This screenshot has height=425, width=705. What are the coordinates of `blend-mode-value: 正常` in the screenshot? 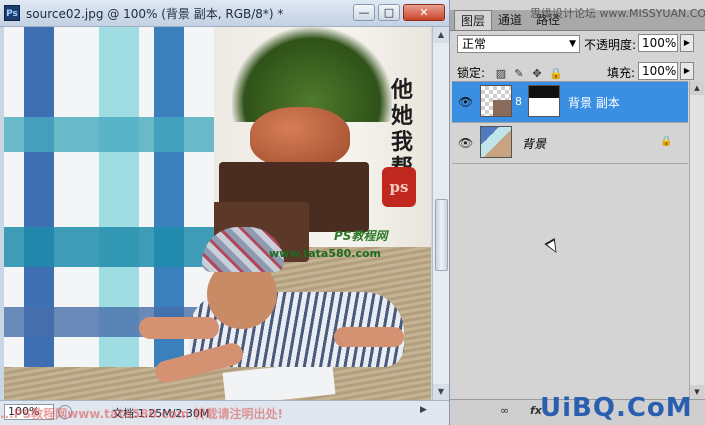 It's located at (474, 44).